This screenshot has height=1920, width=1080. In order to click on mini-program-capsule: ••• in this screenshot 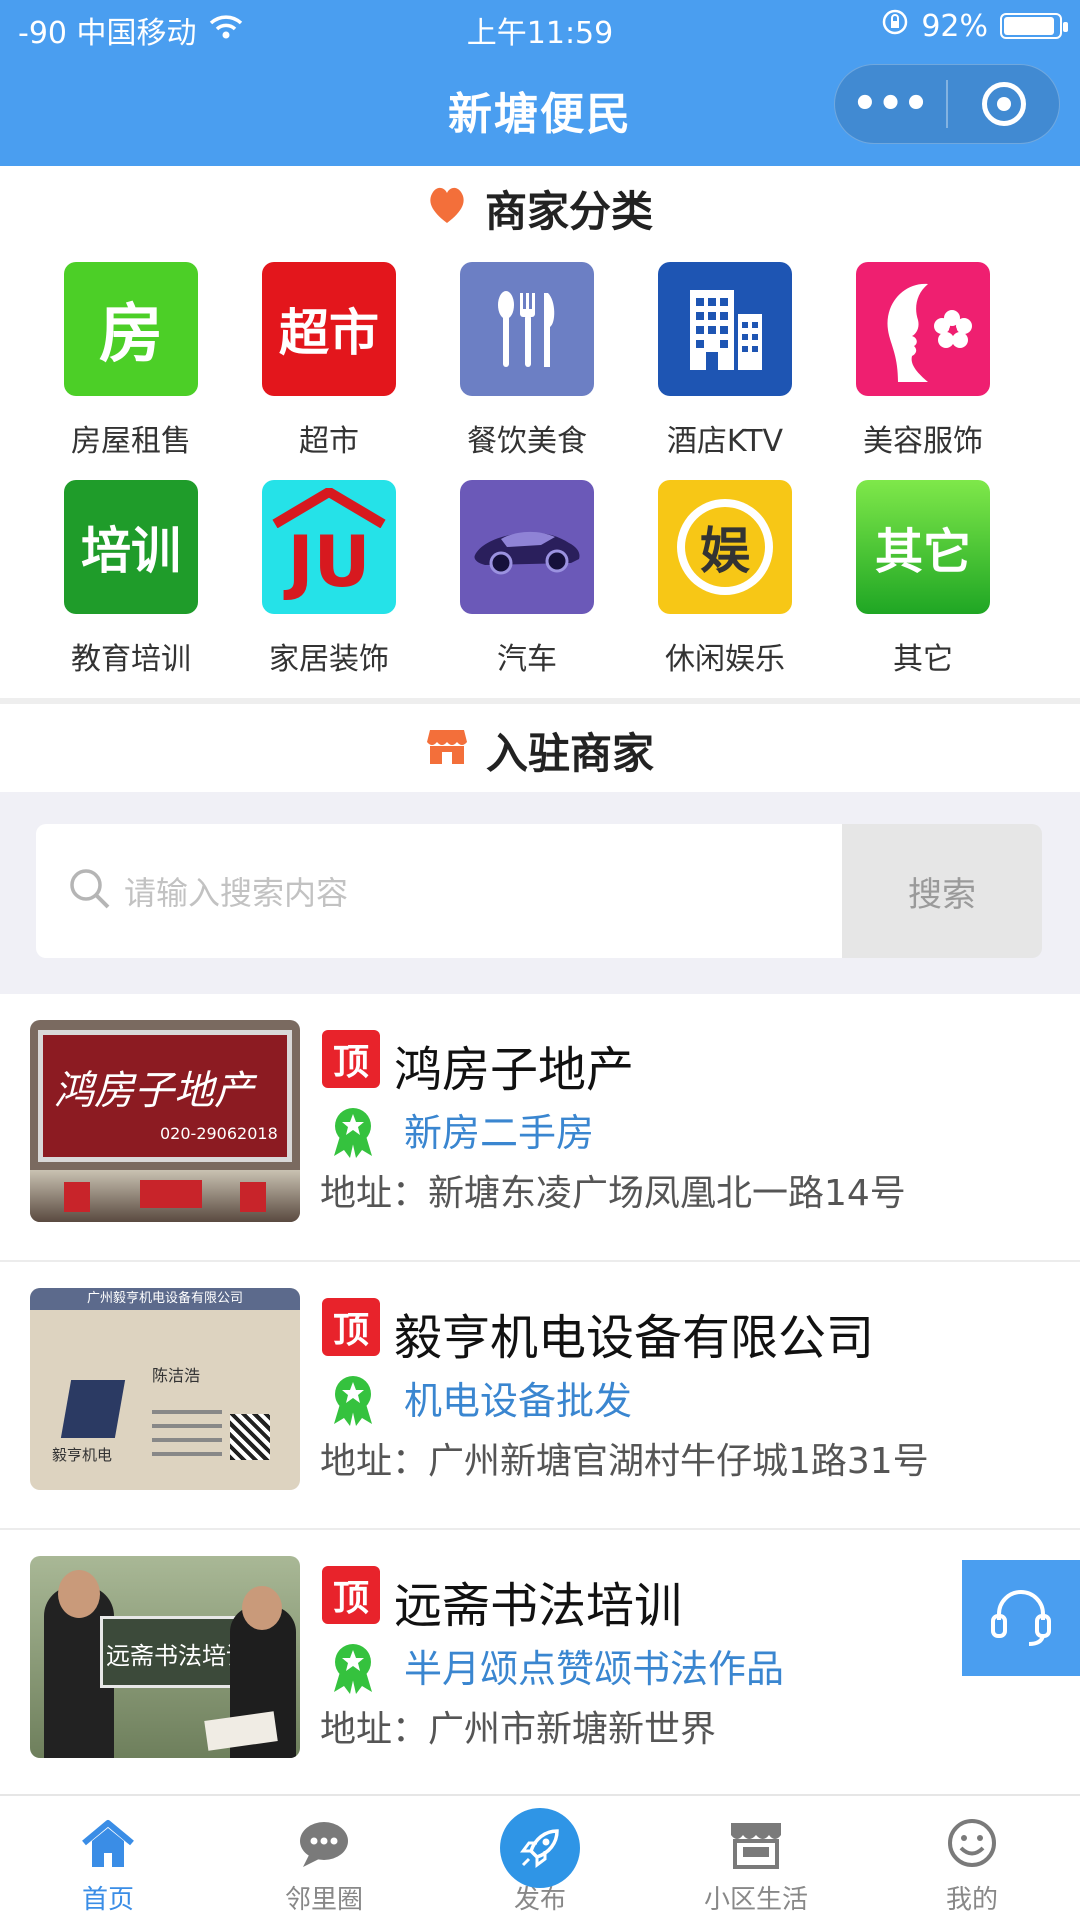, I will do `click(947, 104)`.